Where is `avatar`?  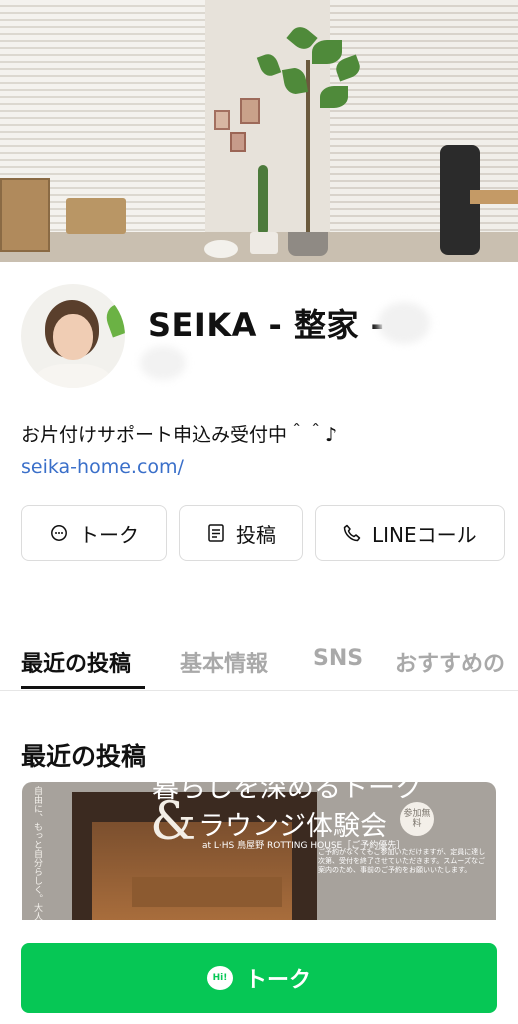 avatar is located at coordinates (73, 336).